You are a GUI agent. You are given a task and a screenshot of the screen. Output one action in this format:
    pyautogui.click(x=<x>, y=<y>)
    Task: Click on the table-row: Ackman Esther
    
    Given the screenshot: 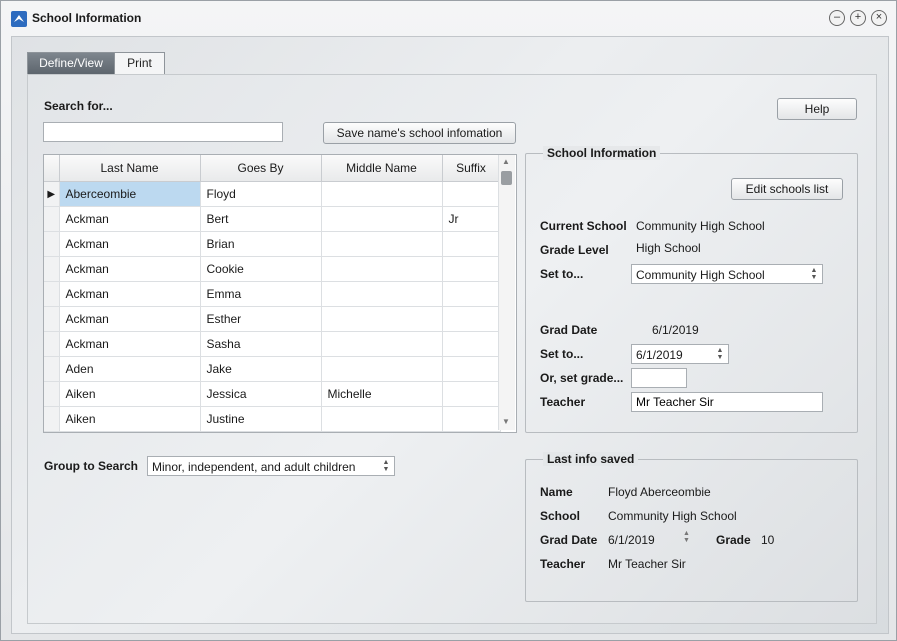 What is the action you would take?
    pyautogui.click(x=272, y=319)
    